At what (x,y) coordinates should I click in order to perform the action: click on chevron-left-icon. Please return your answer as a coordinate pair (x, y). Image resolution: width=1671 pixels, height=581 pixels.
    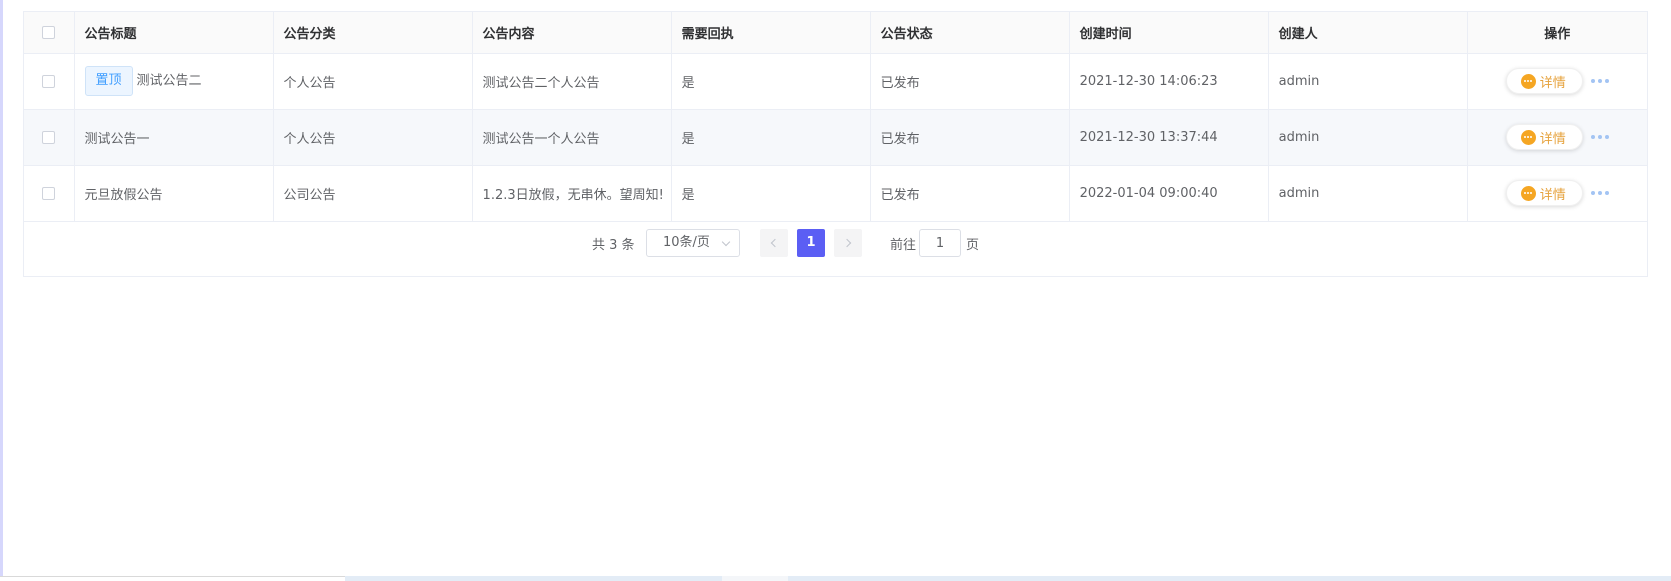
    Looking at the image, I should click on (775, 243).